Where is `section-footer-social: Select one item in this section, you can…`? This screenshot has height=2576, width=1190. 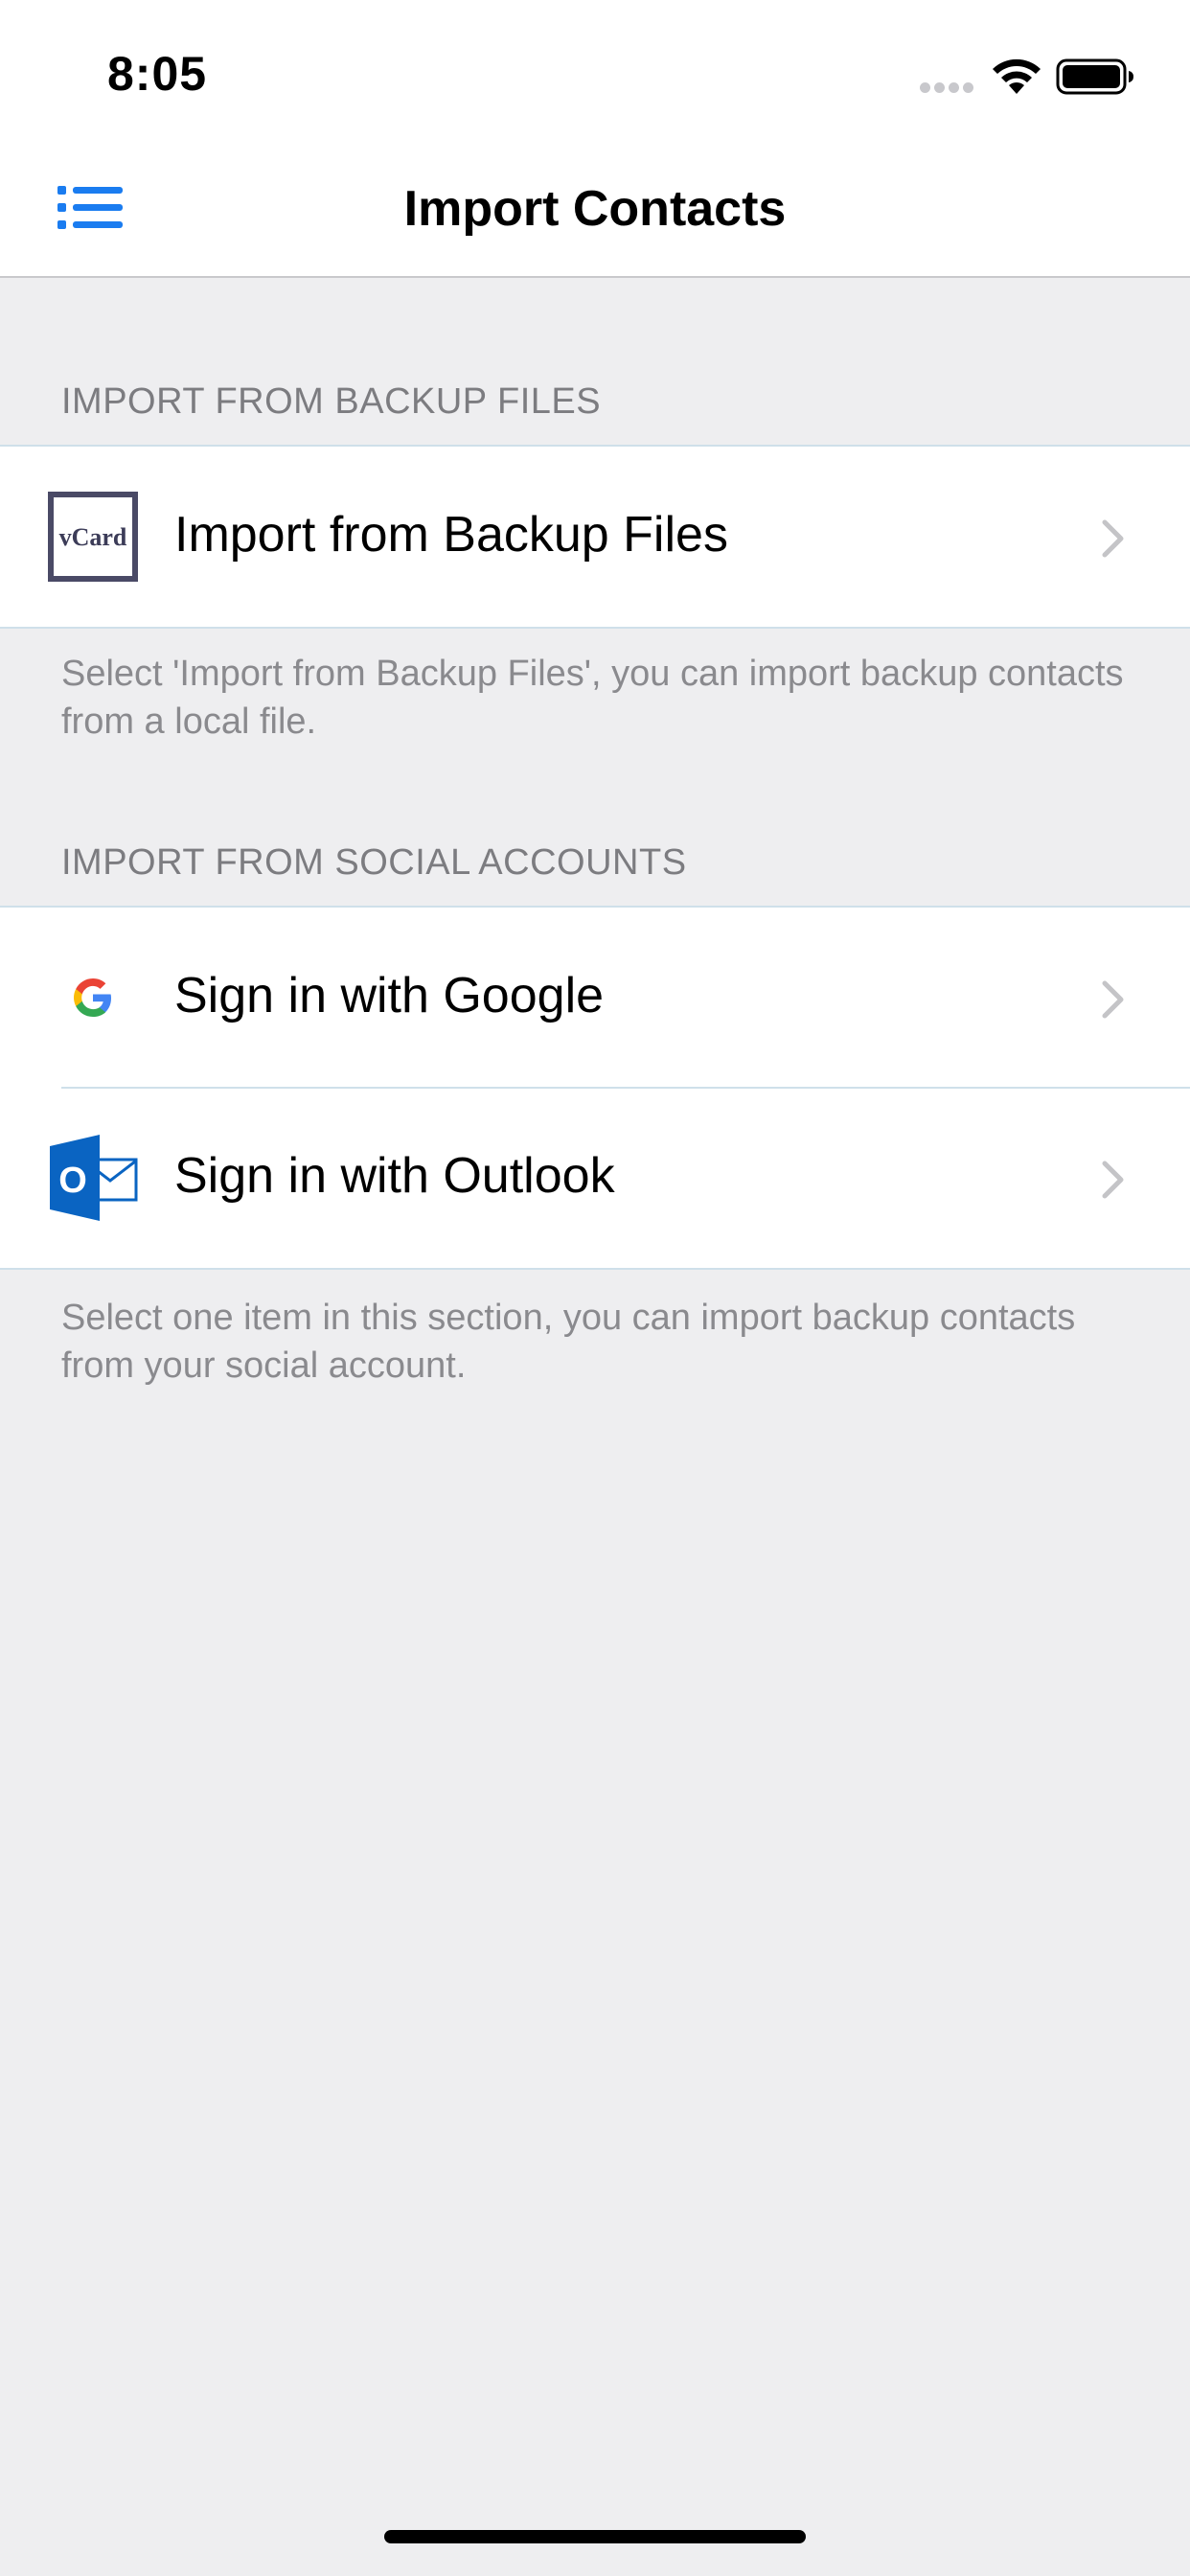 section-footer-social: Select one item in this section, you can… is located at coordinates (569, 1342).